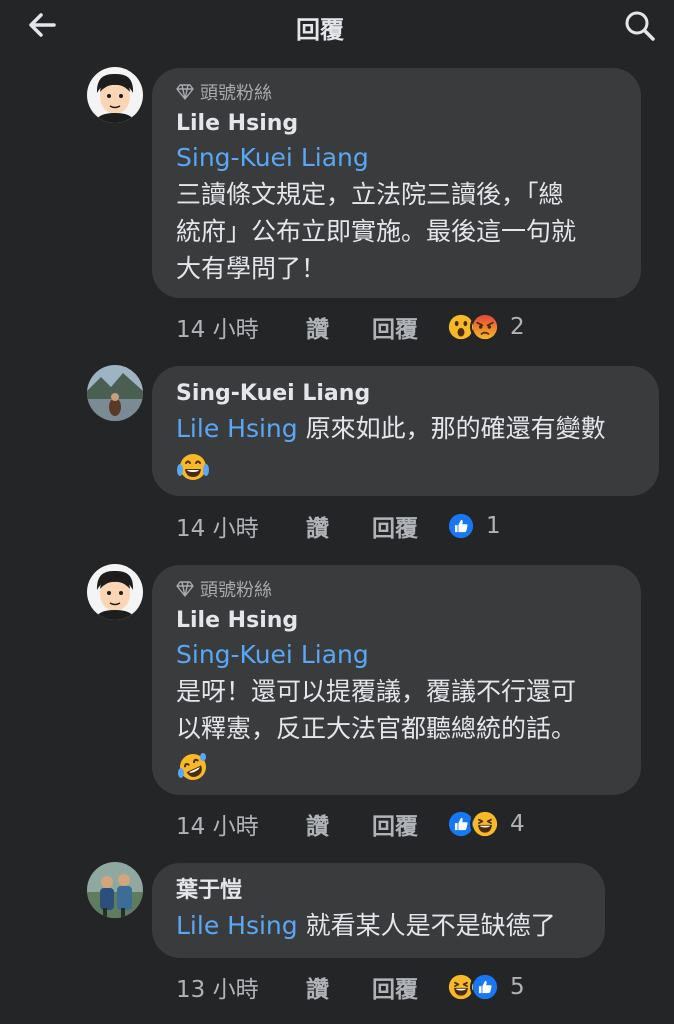  I want to click on reaction-summary: 4, so click(485, 824).